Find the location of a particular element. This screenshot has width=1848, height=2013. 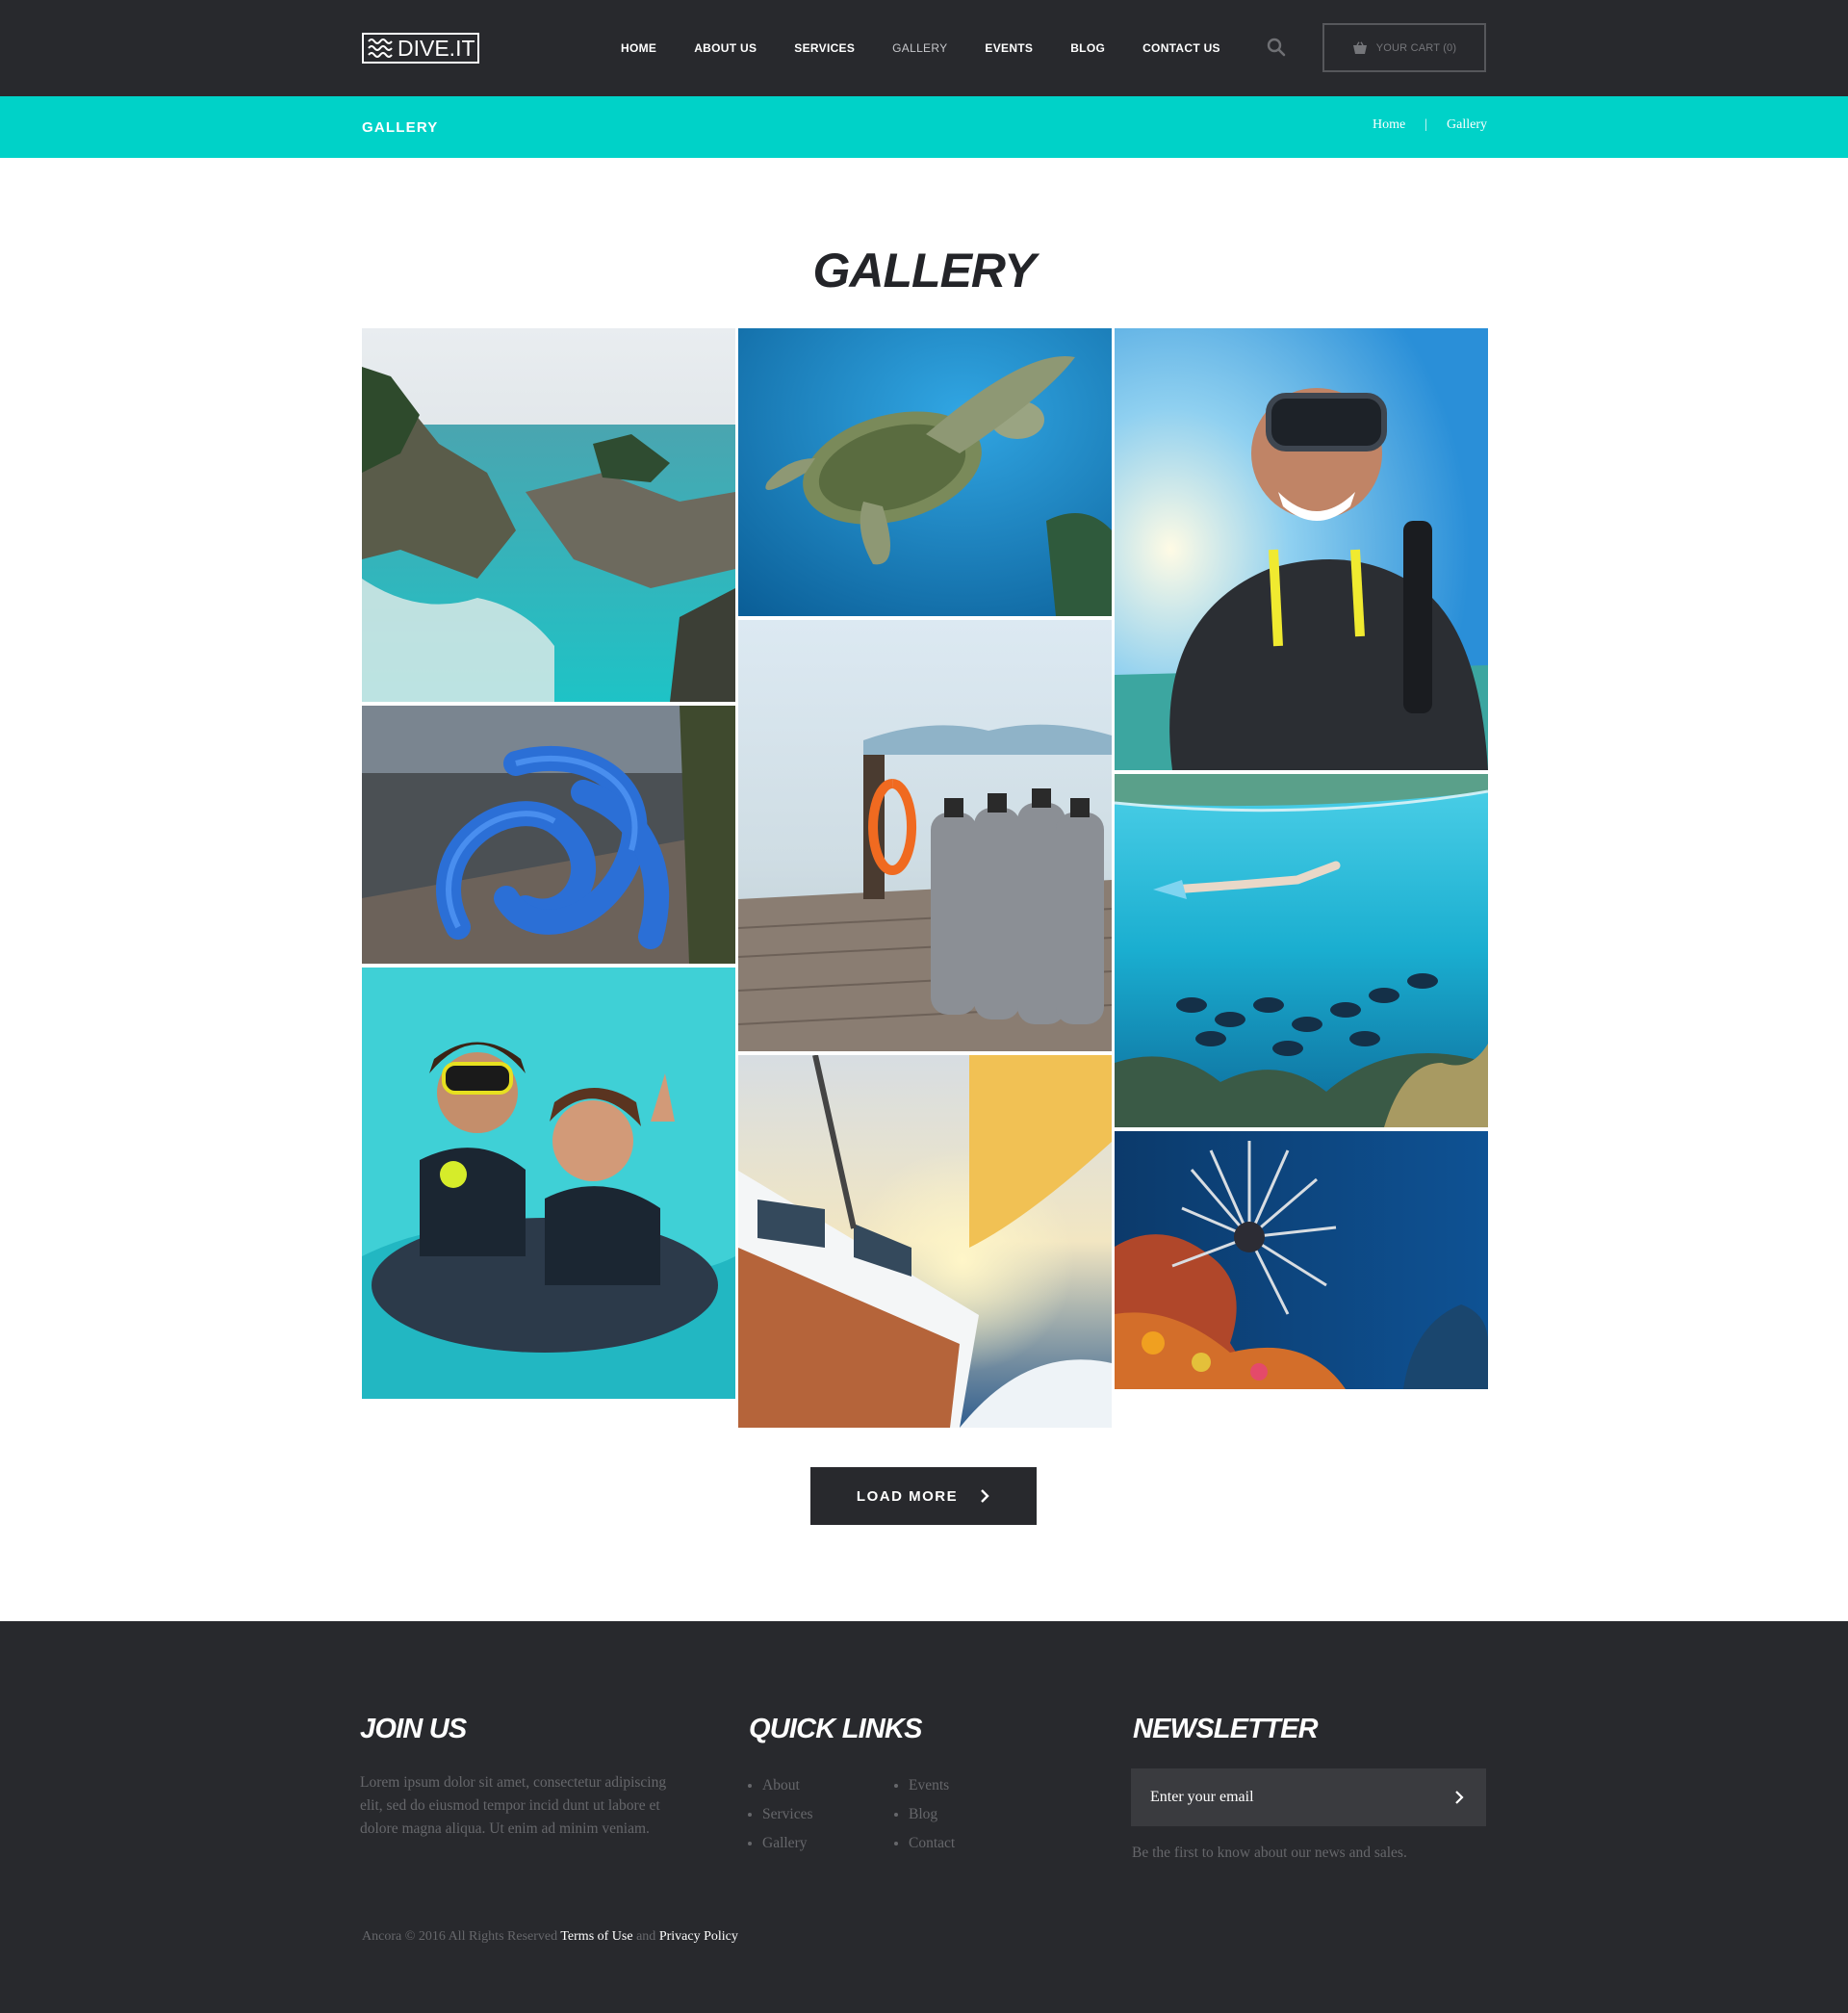

terms-of-use-link: Terms of Use is located at coordinates (596, 1936).